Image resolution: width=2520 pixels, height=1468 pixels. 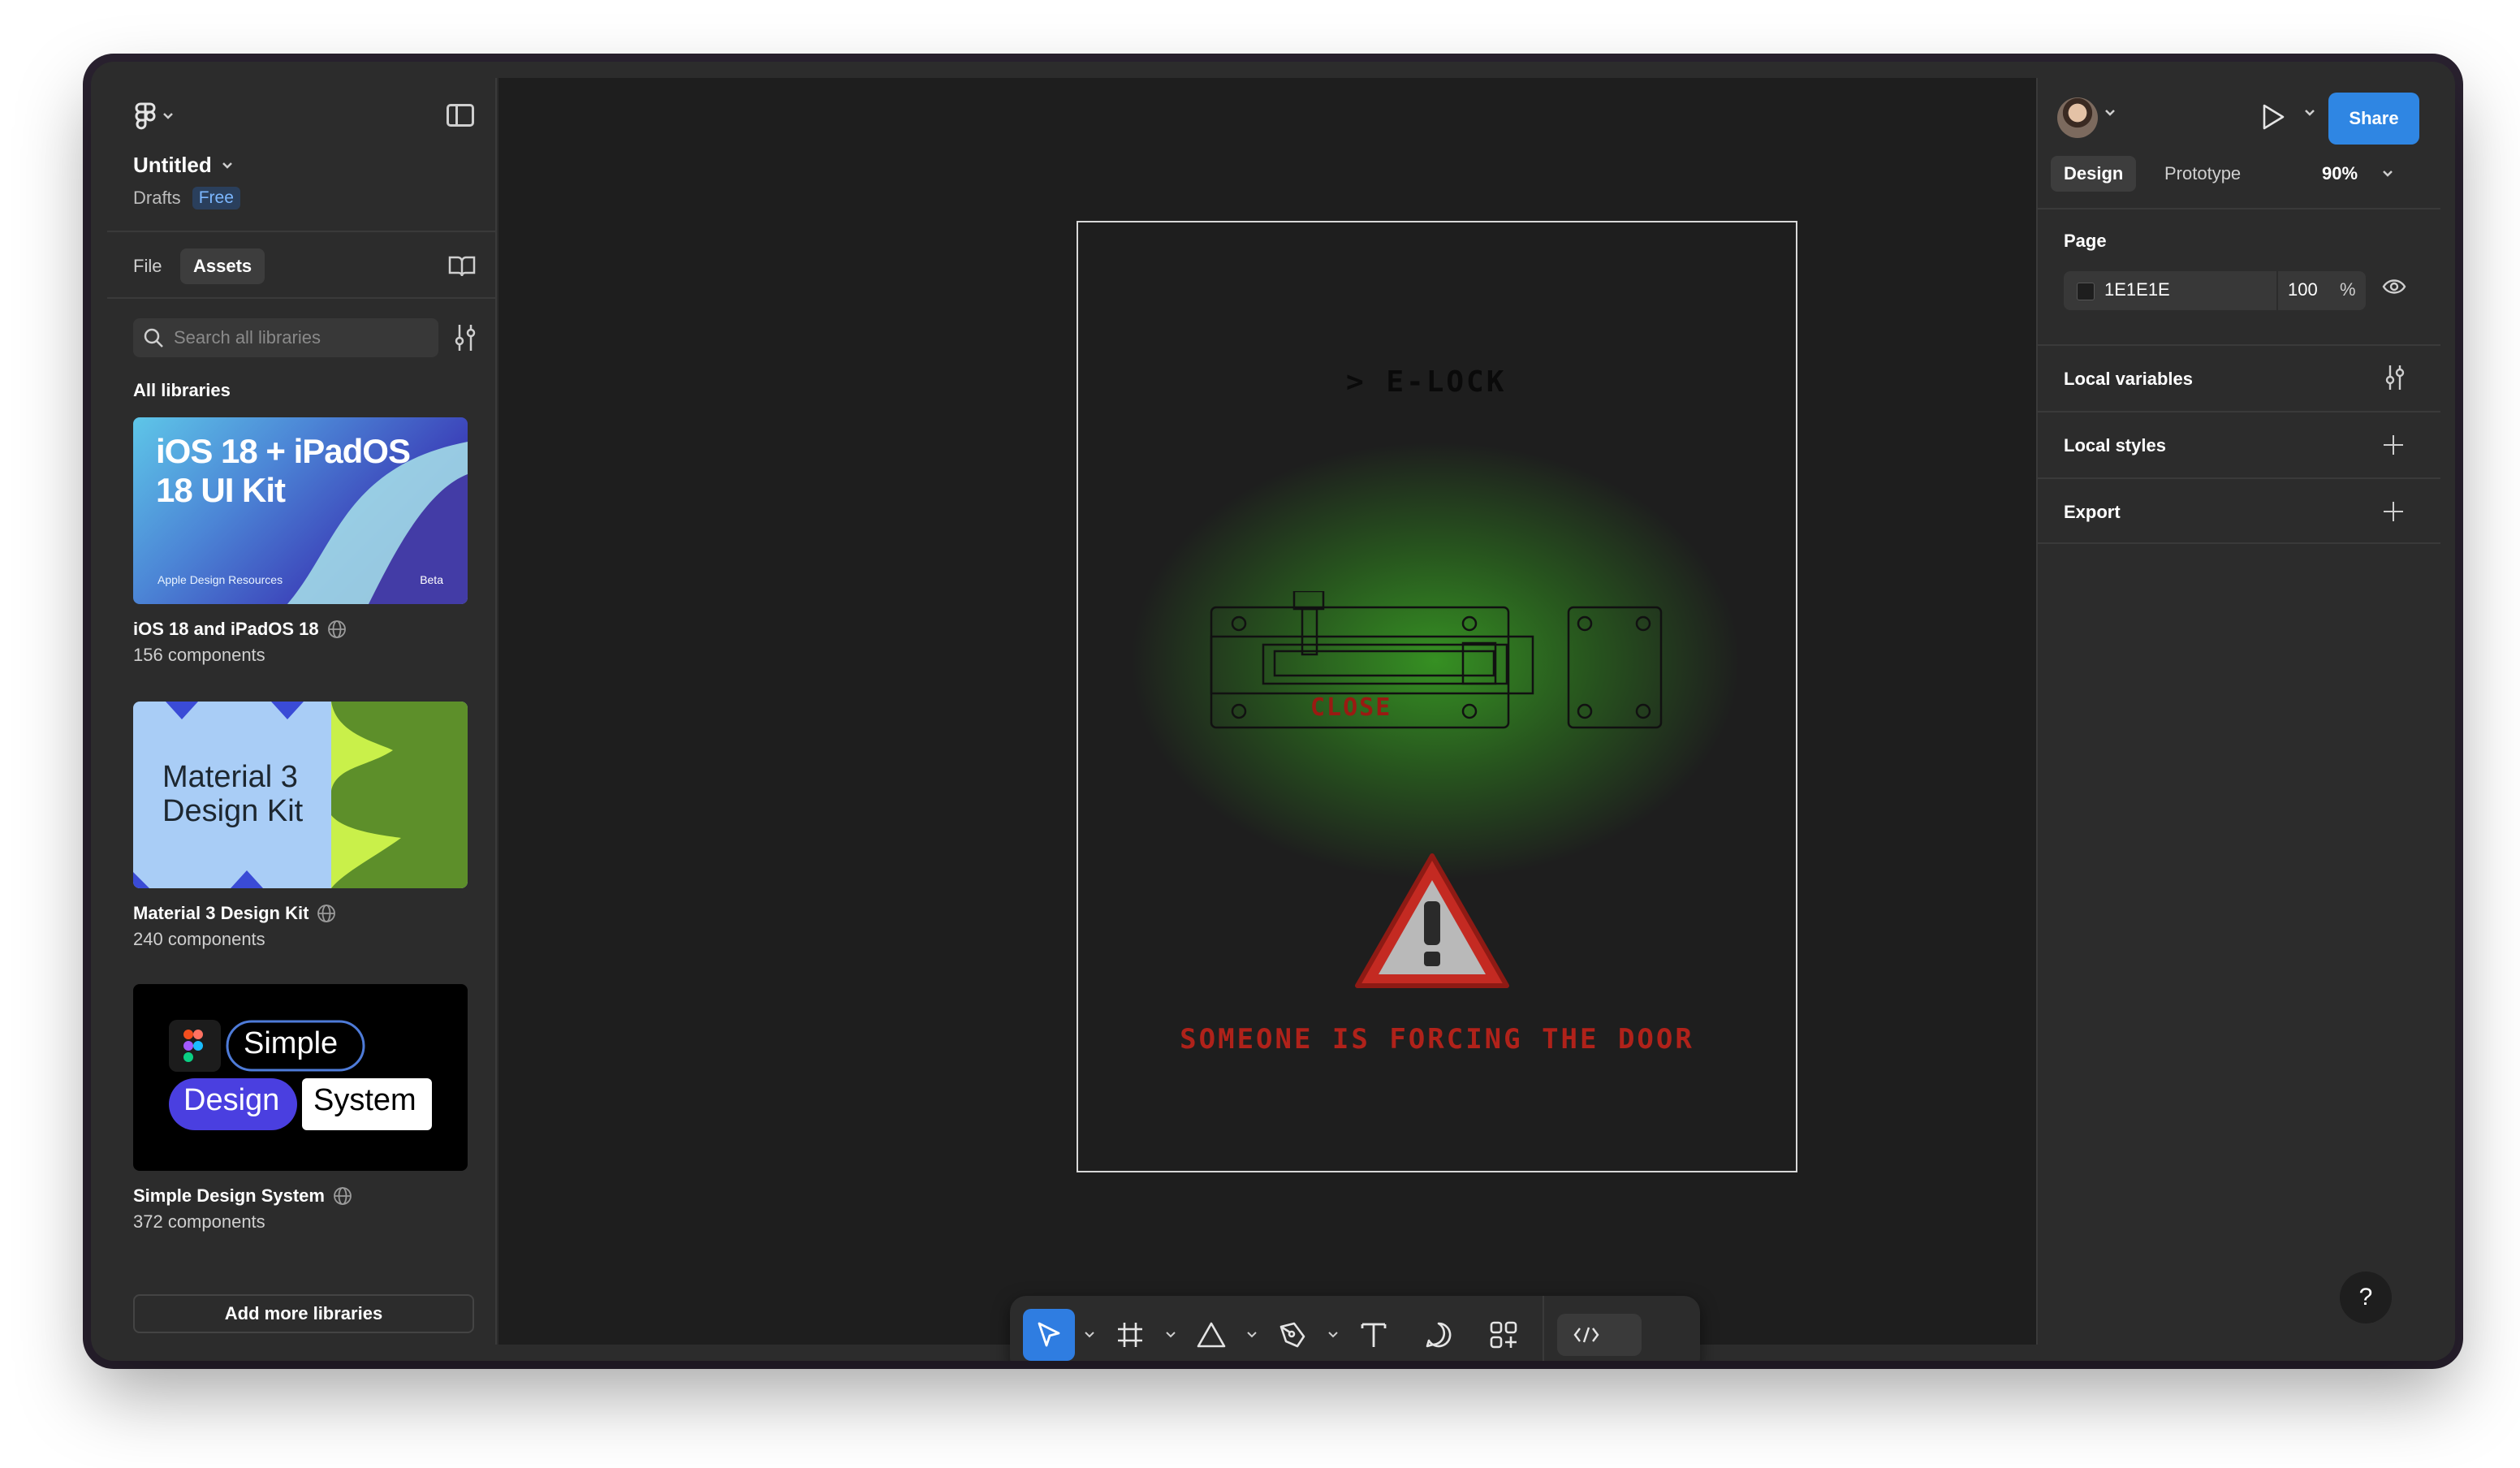 What do you see at coordinates (1351, 707) in the screenshot?
I see `lock-state-label: CLOSE` at bounding box center [1351, 707].